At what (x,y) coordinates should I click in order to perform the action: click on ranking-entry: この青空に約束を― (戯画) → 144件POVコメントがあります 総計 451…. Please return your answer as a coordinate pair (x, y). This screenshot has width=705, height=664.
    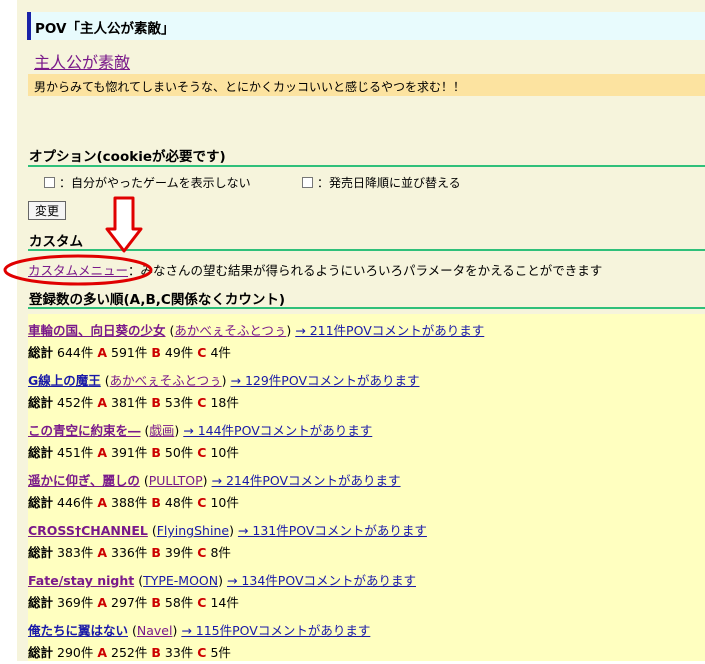
    Looking at the image, I should click on (200, 441).